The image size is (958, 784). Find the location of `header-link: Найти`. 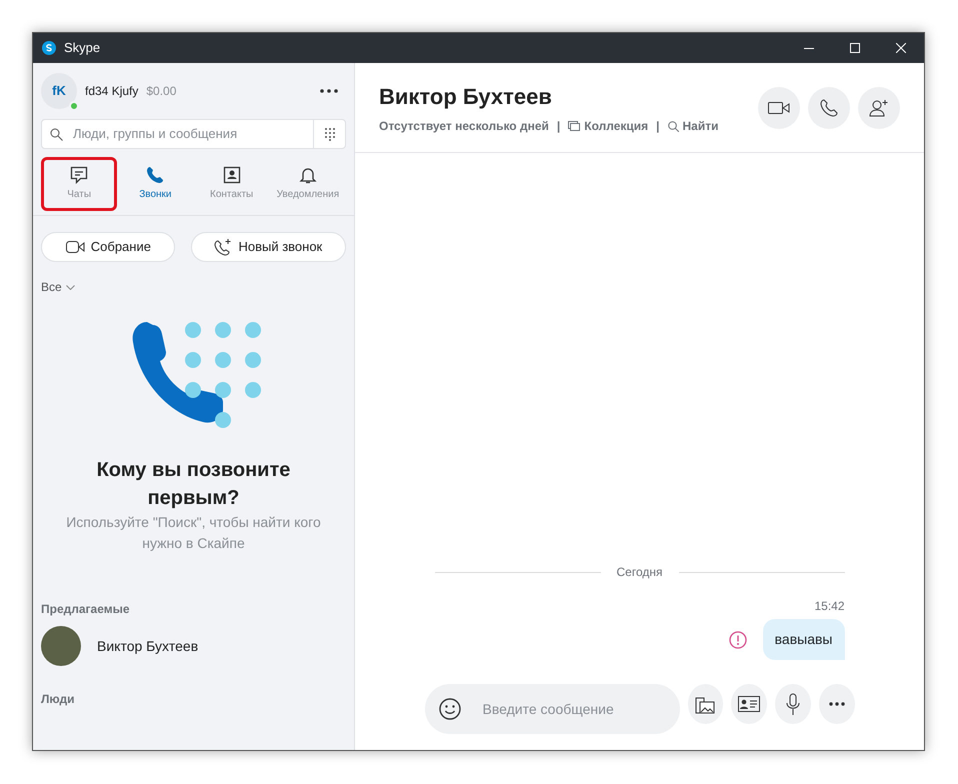

header-link: Найти is located at coordinates (693, 126).